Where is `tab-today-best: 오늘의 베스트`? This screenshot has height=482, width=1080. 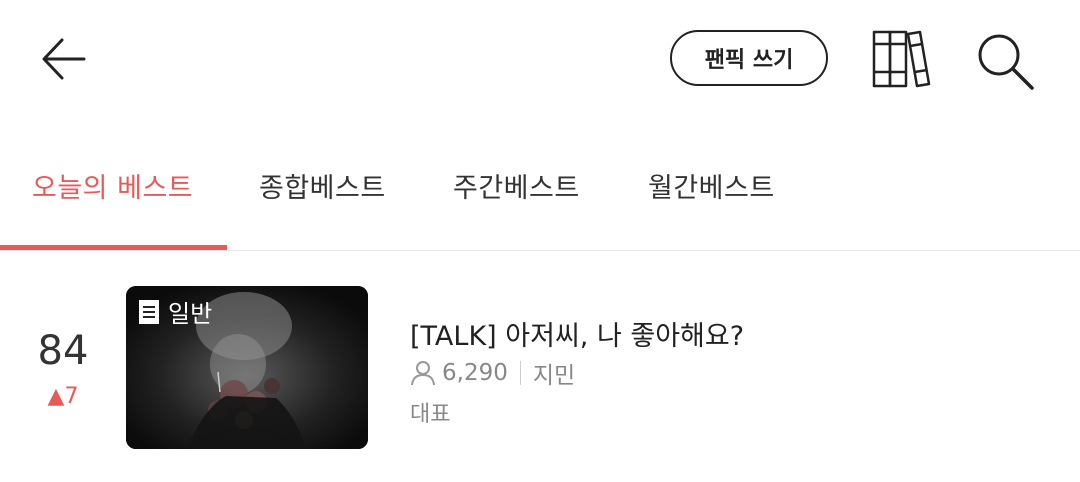 tab-today-best: 오늘의 베스트 is located at coordinates (112, 185).